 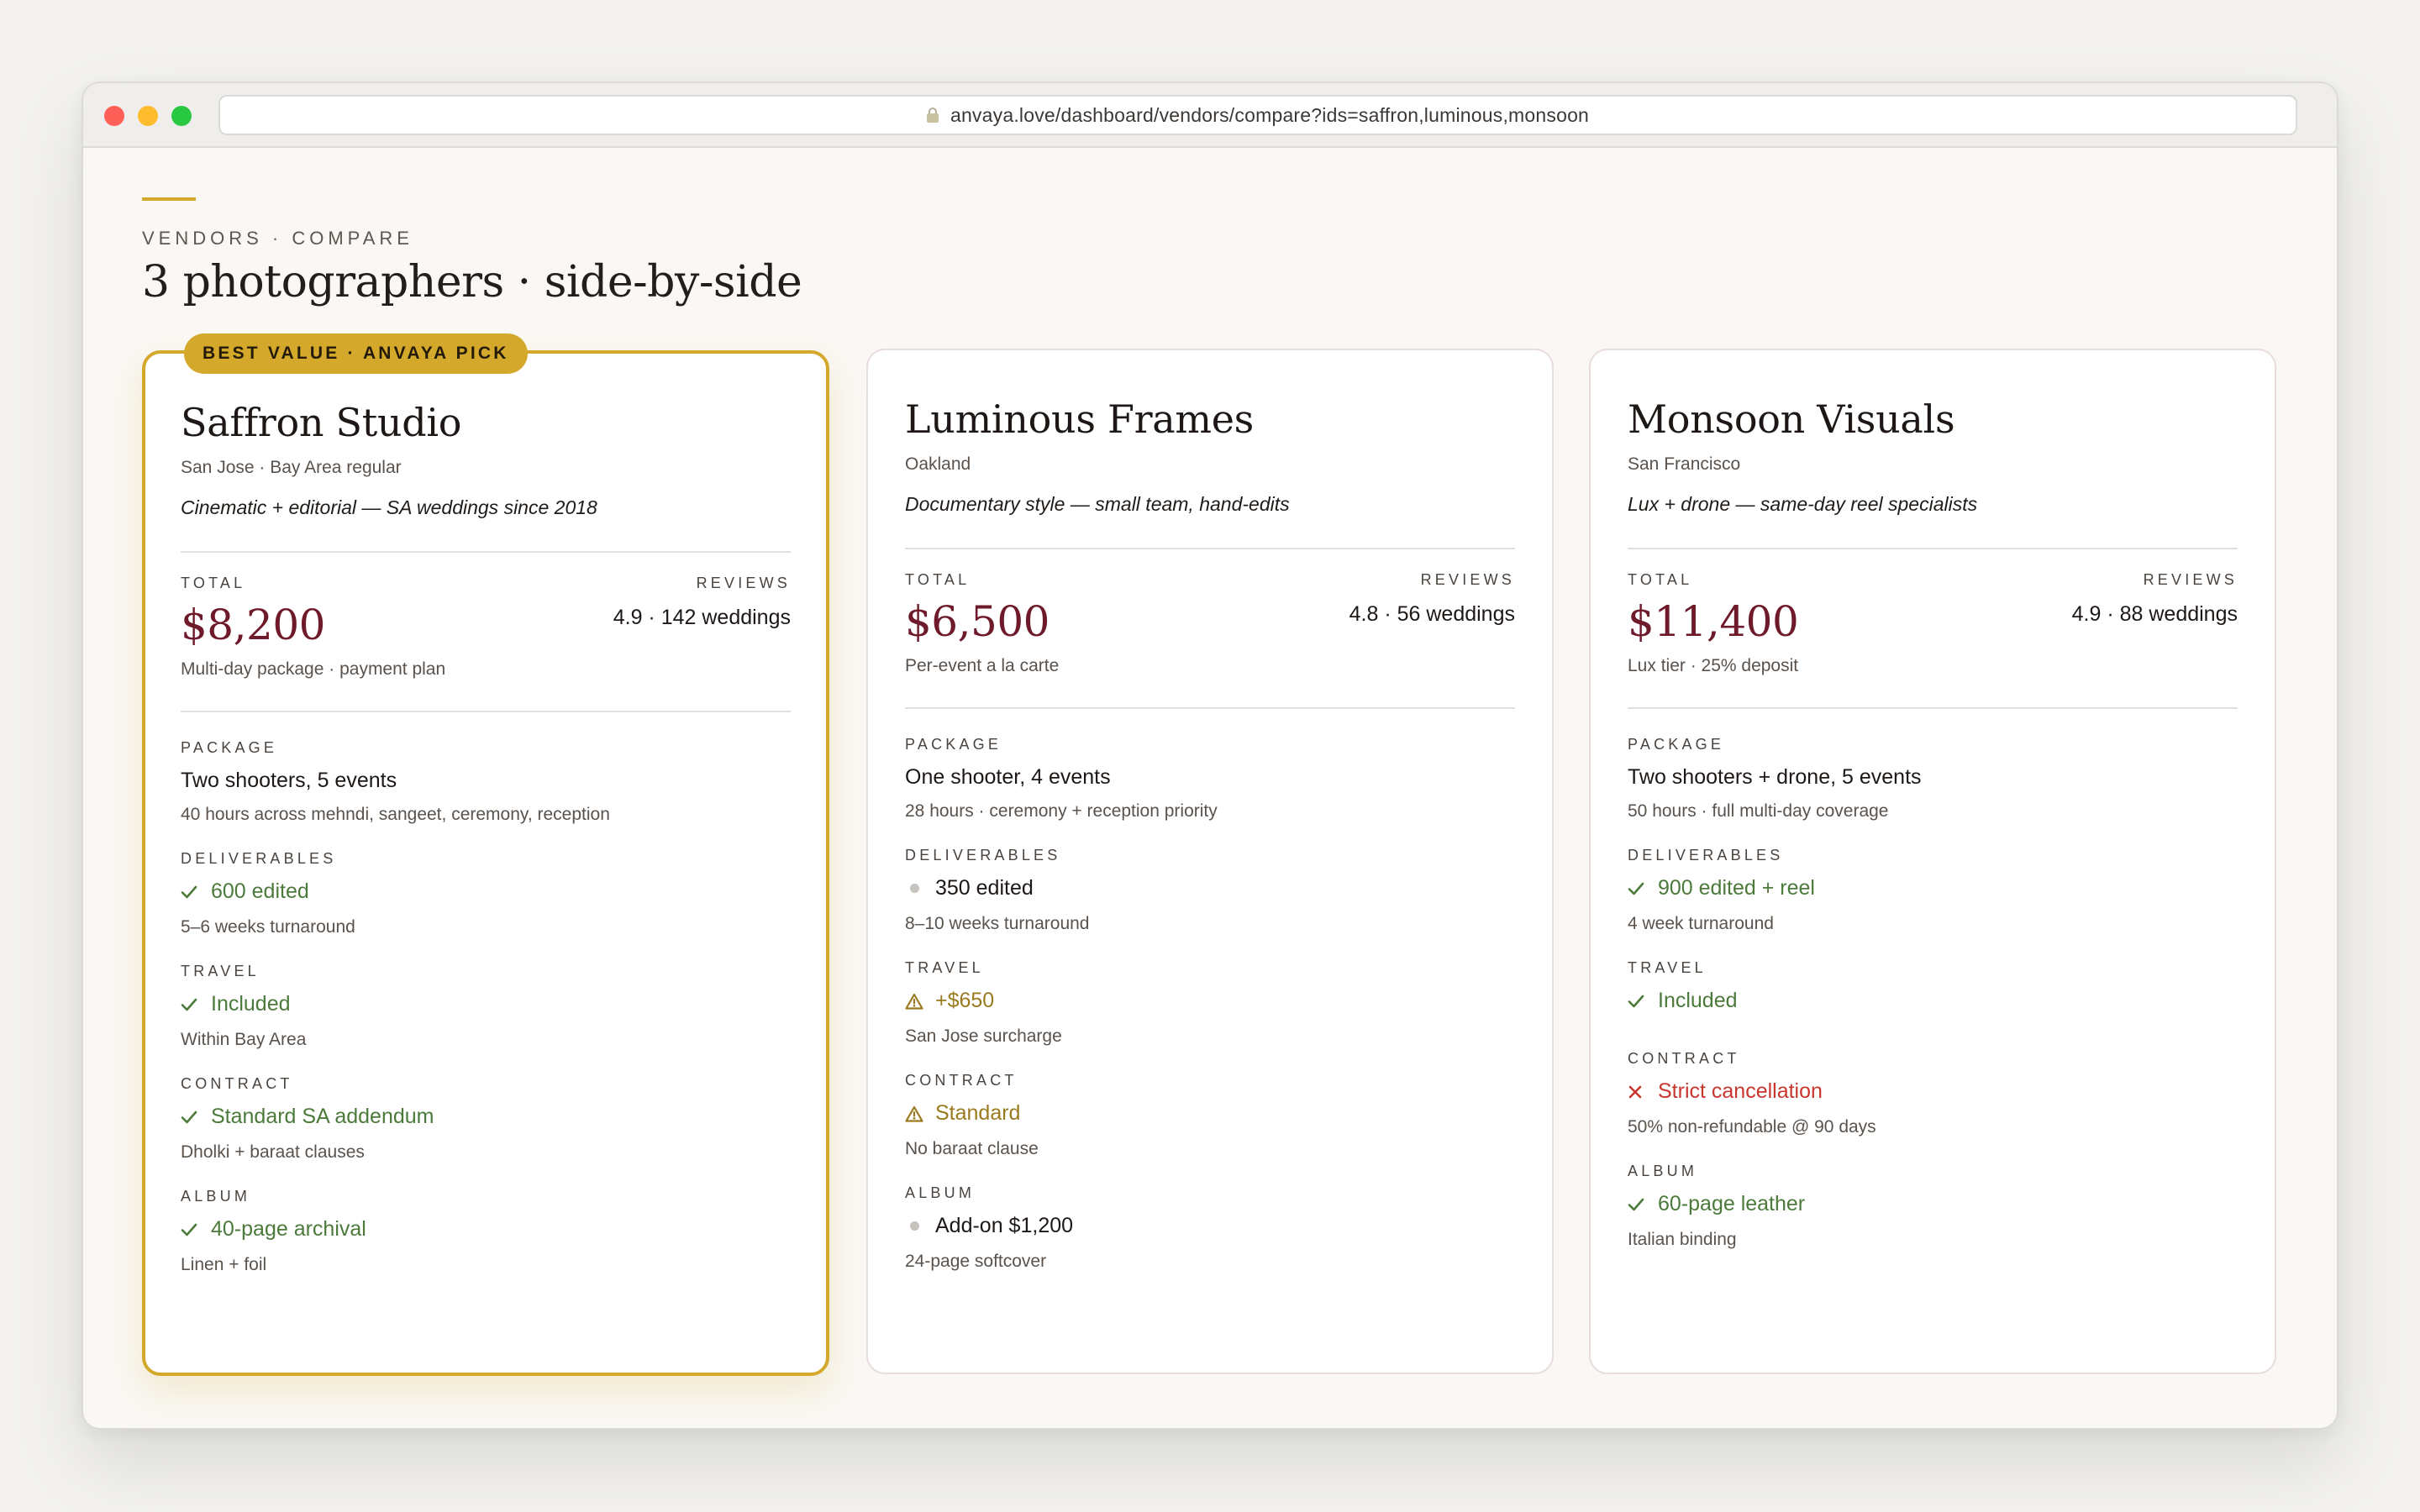 I want to click on deliverables-note: 8–10 weeks turnaround, so click(x=997, y=923).